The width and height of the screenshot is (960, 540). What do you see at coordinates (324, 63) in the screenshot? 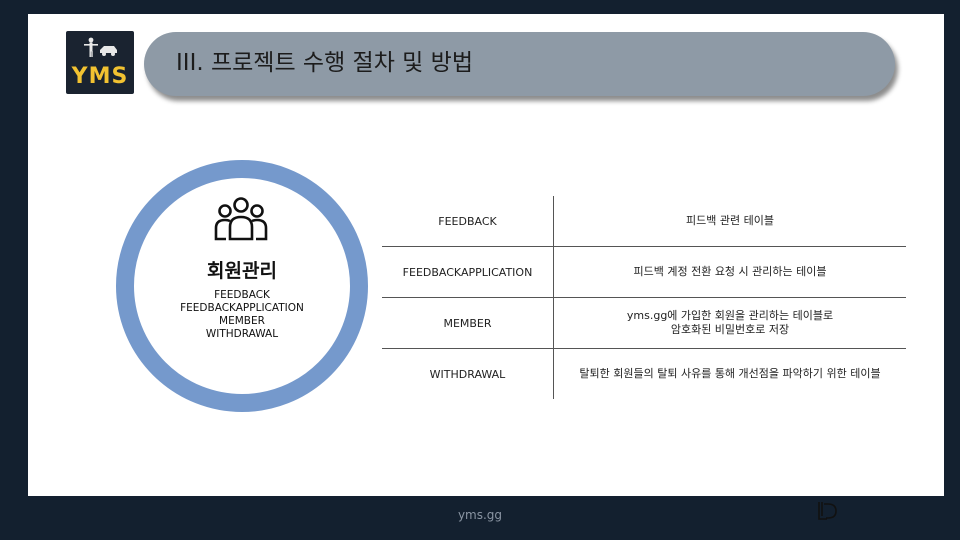
I see `page-title: III. 프로젝트 수행 절차 및 방법` at bounding box center [324, 63].